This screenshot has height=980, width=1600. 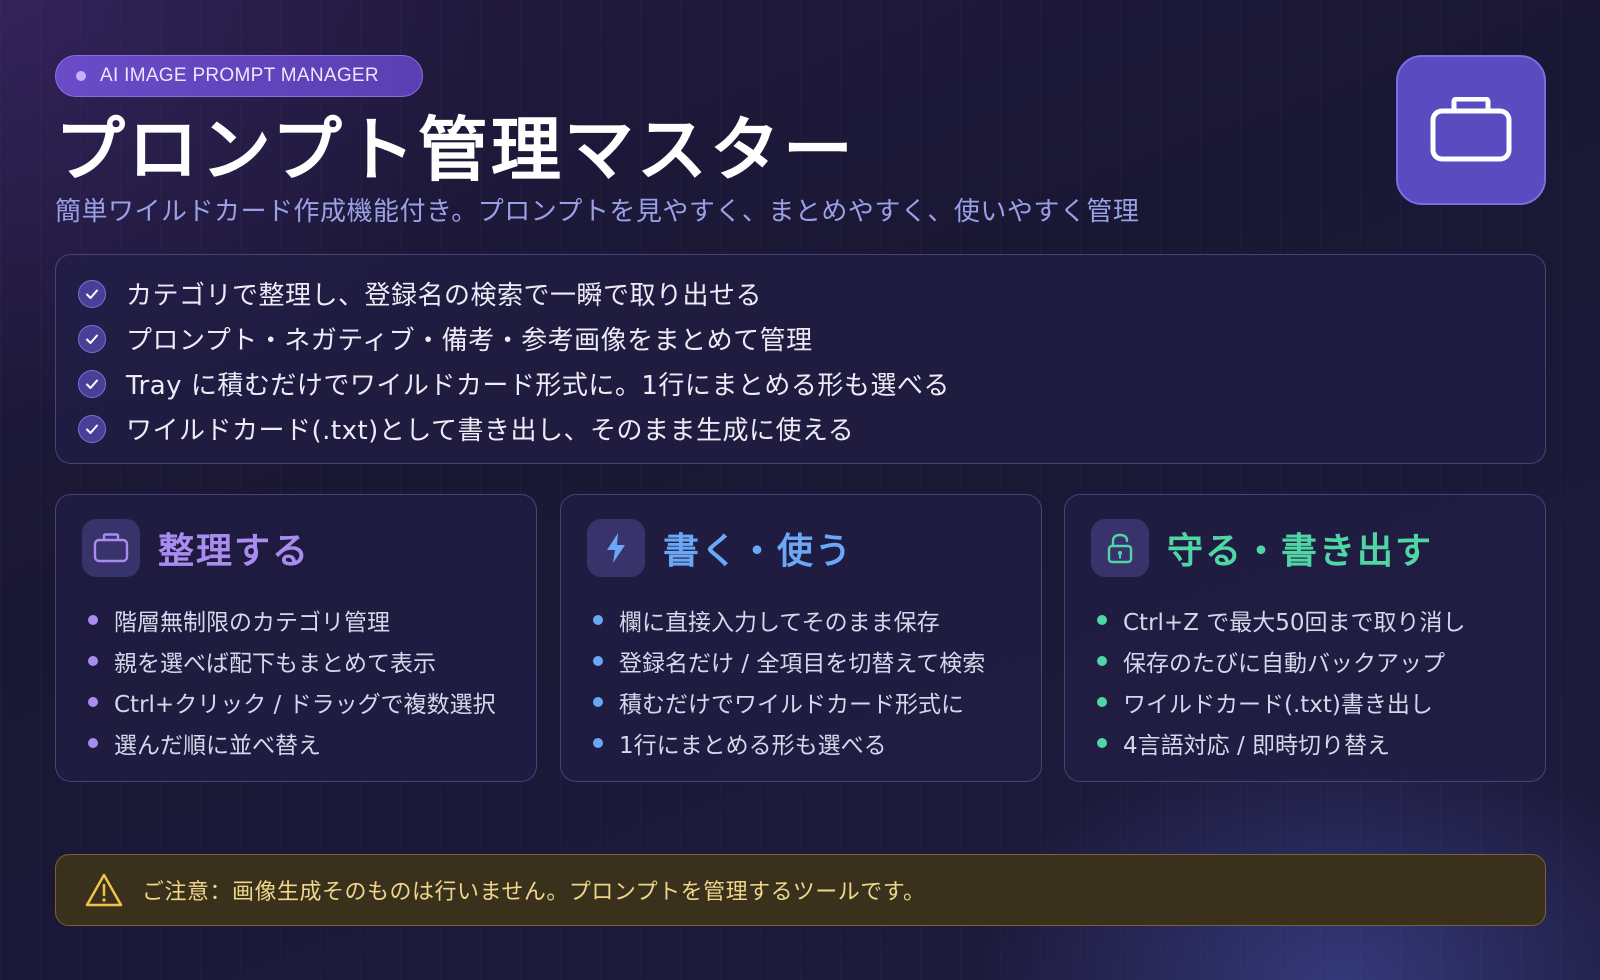 I want to click on list-item: 選んだ順に並べ替え, so click(x=292, y=742).